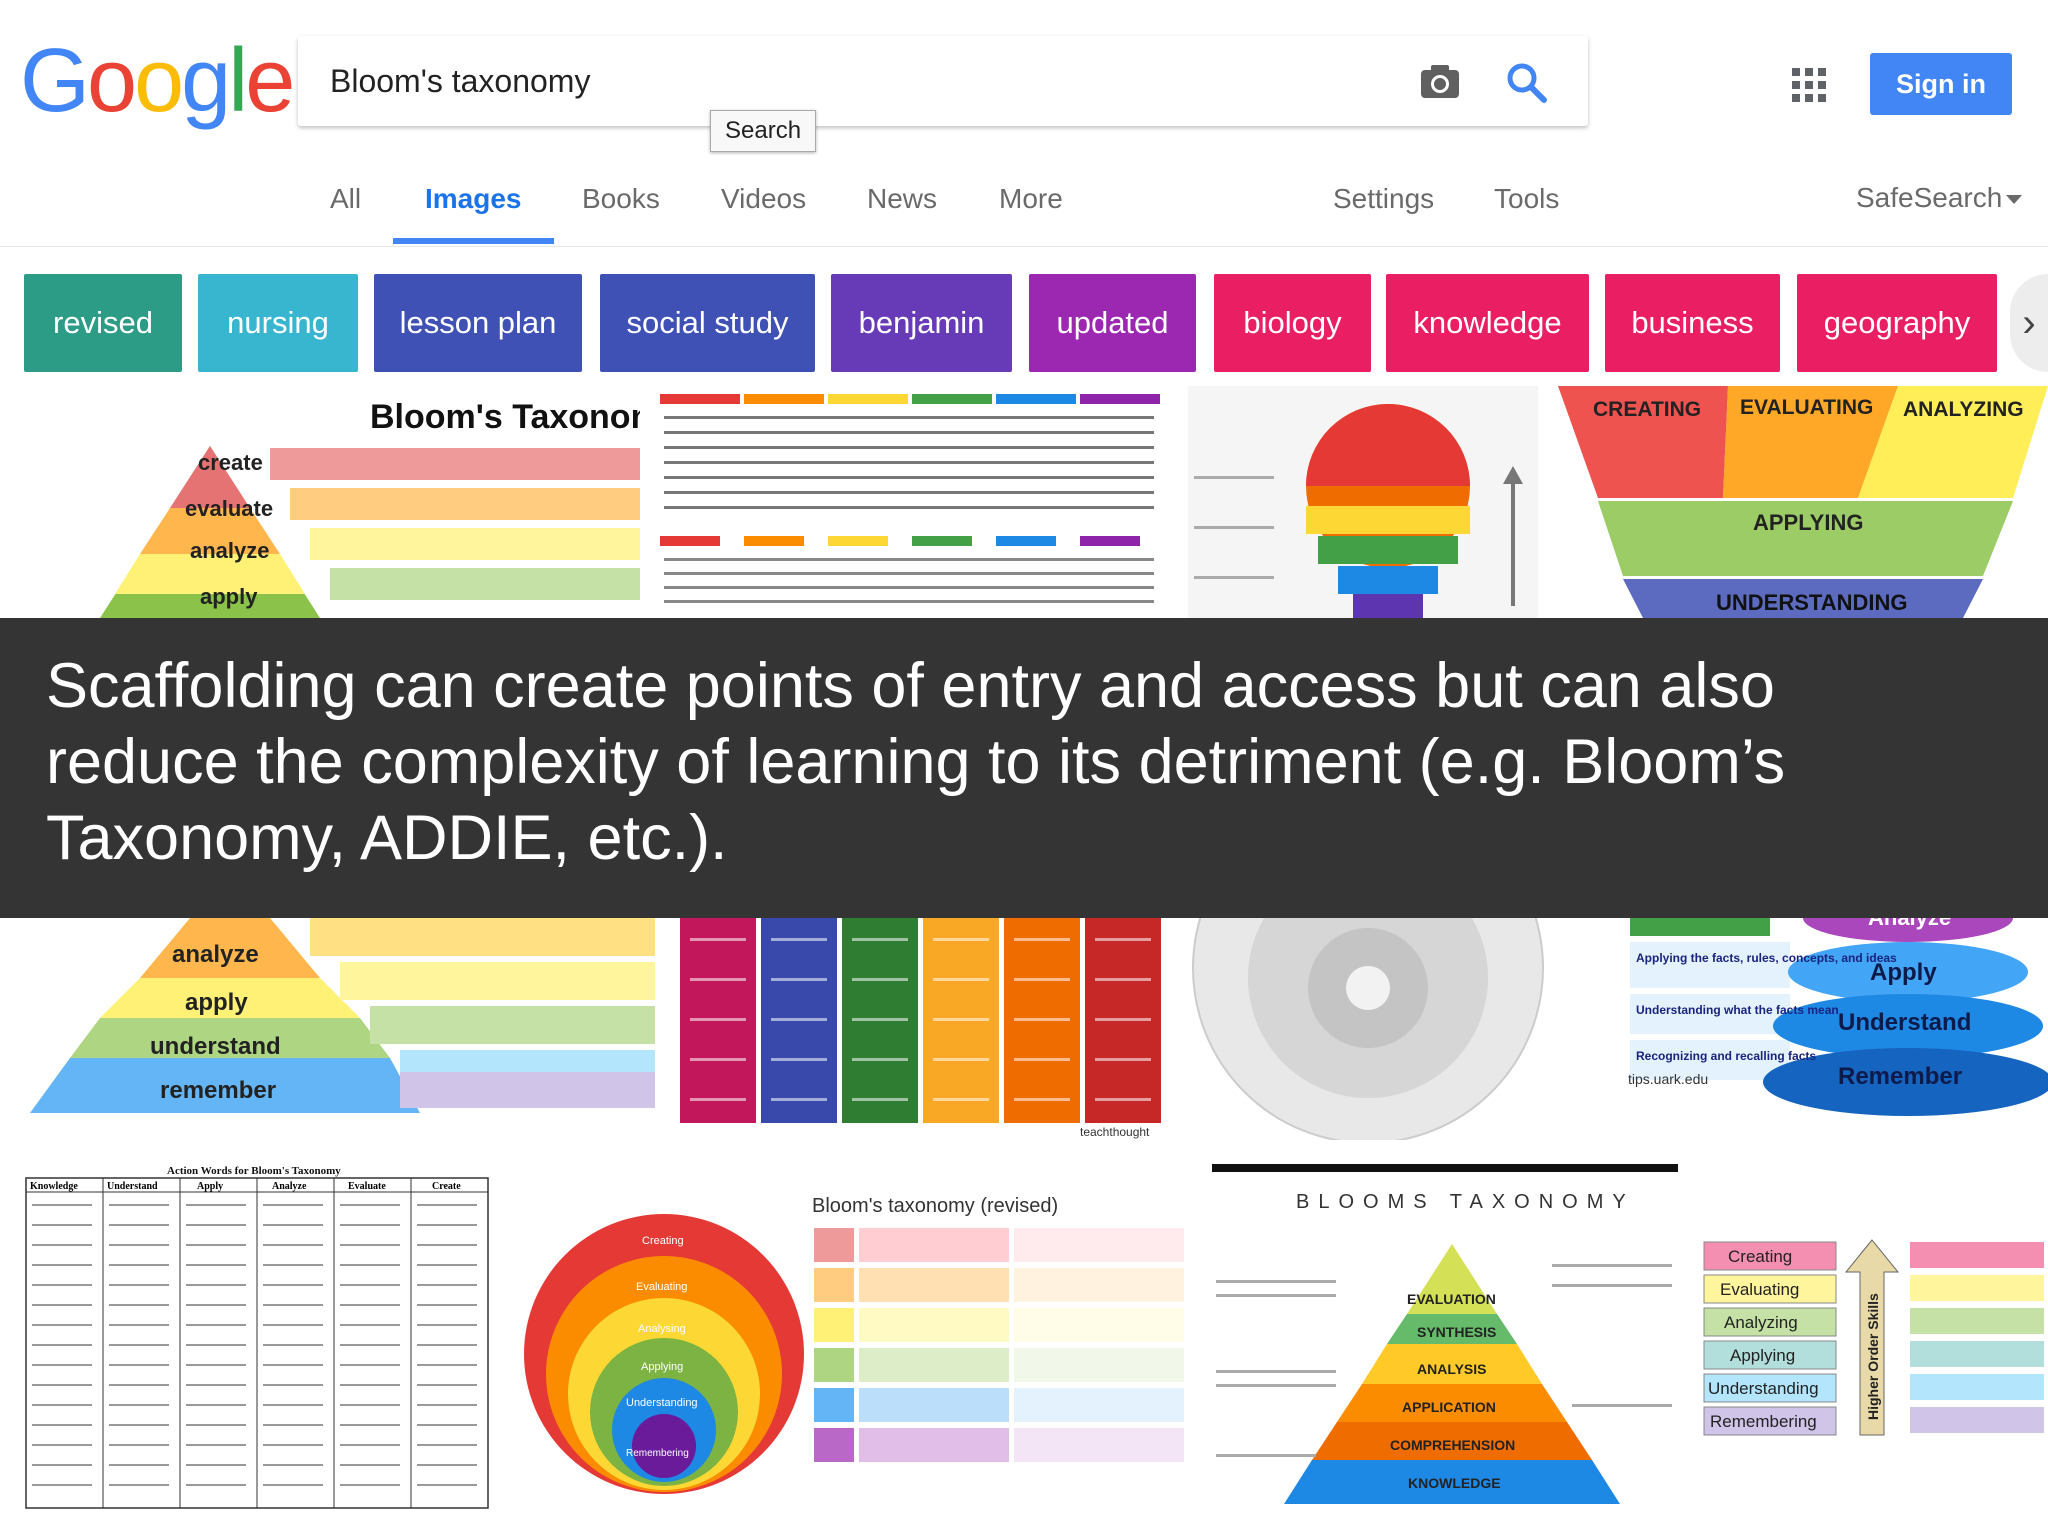  Describe the element at coordinates (707, 323) in the screenshot. I see `chip-social-study: social study` at that location.